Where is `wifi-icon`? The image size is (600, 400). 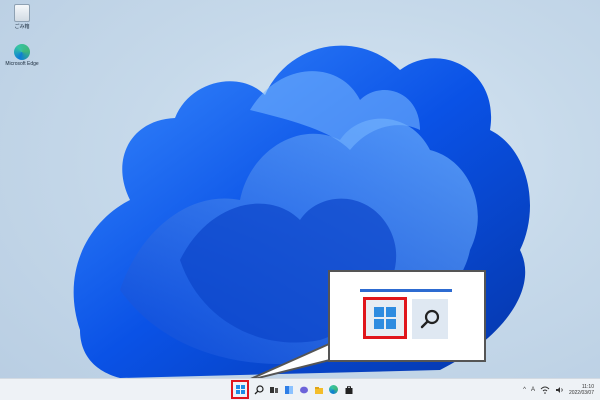 wifi-icon is located at coordinates (545, 390).